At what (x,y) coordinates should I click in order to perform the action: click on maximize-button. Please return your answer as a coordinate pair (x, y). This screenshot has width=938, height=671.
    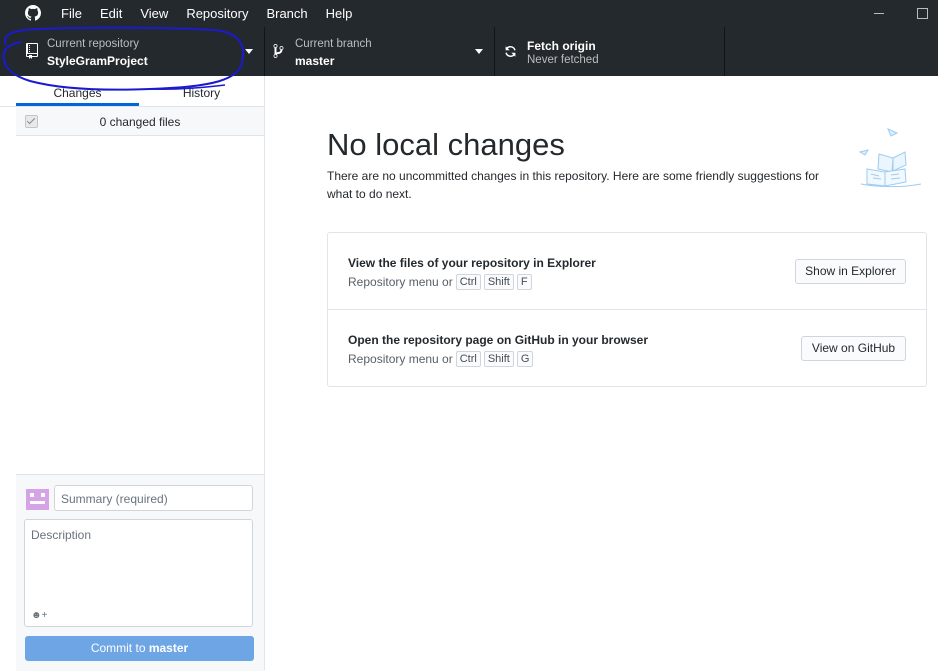
    Looking at the image, I should click on (920, 13).